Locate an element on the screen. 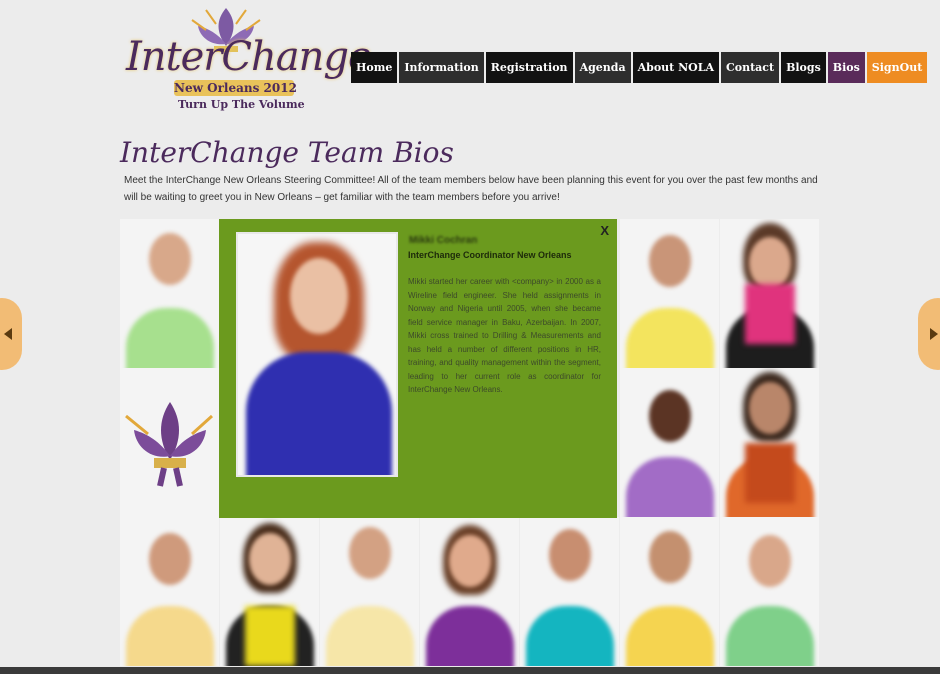  bio-photo is located at coordinates (317, 354).